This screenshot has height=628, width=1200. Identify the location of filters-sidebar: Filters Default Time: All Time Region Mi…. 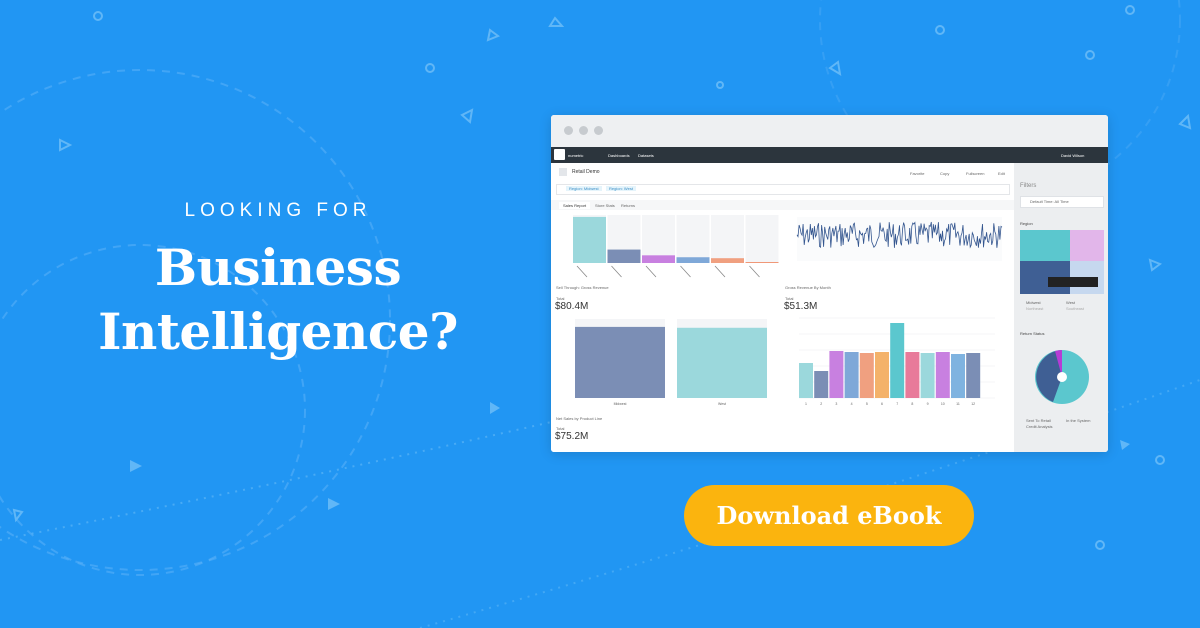
(1061, 307).